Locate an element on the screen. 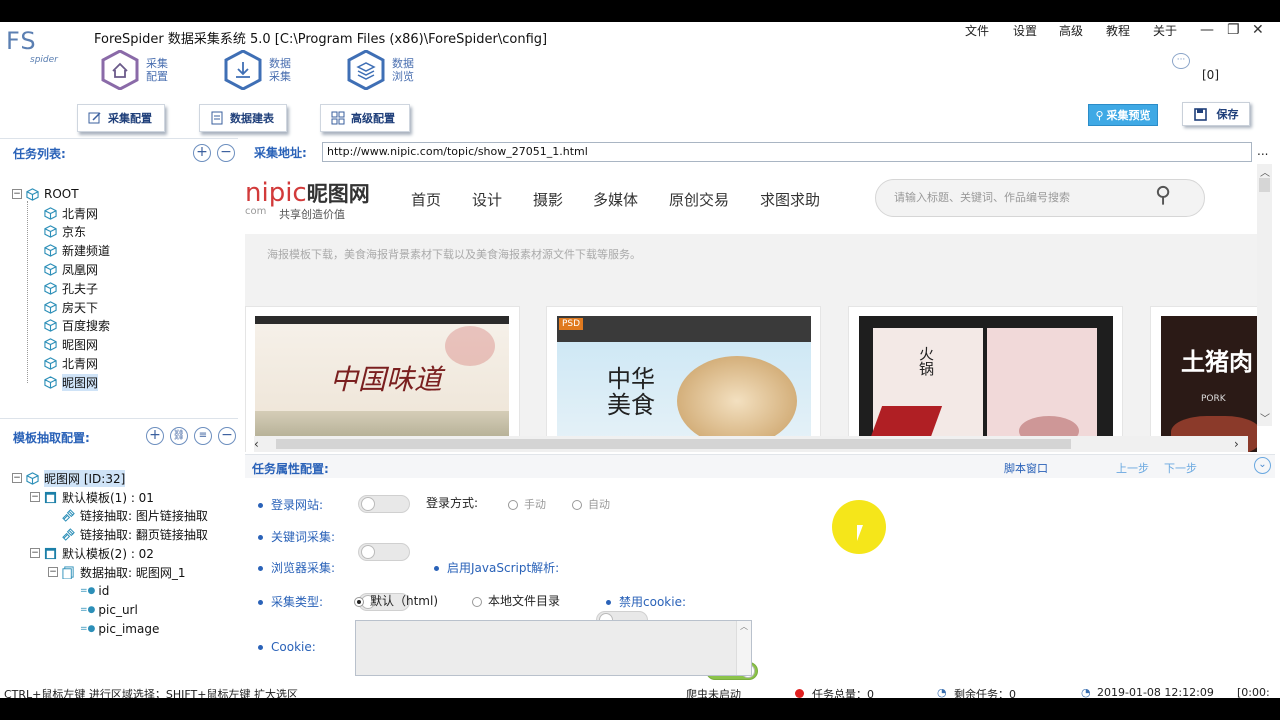  image-card: 火锅 is located at coordinates (985, 379).